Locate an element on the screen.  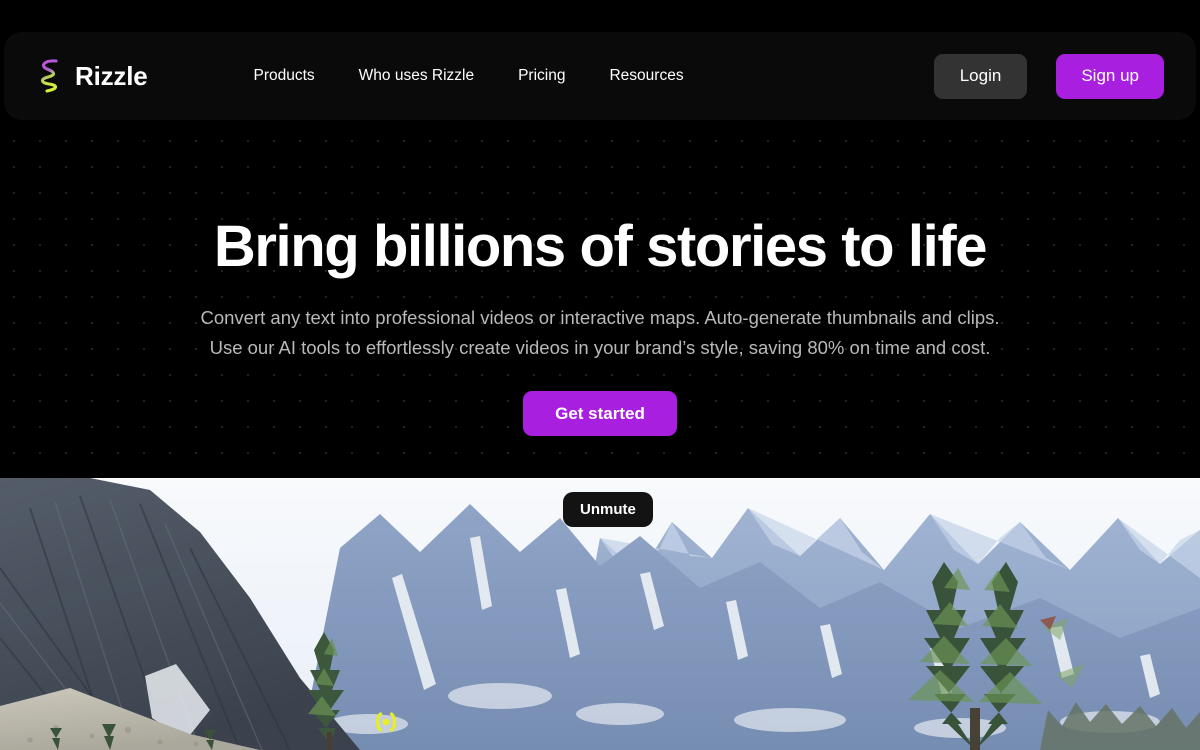
hero-title: Bring billions of stories to life is located at coordinates (600, 246).